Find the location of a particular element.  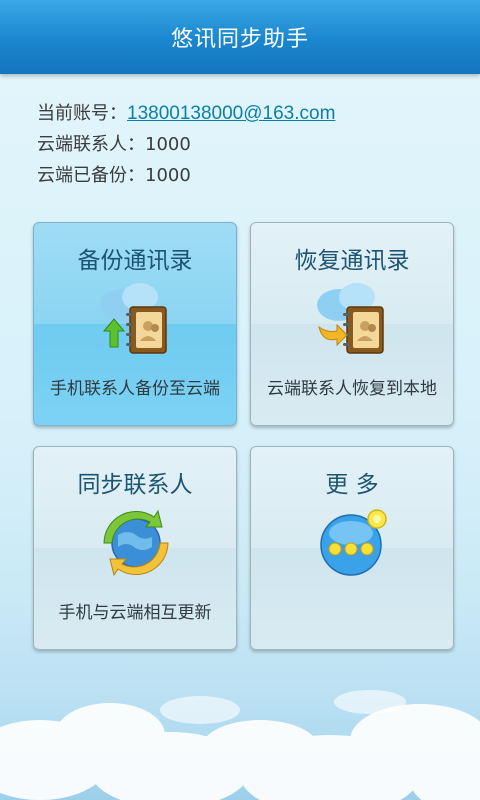

cloud-backup-icon is located at coordinates (133, 318).